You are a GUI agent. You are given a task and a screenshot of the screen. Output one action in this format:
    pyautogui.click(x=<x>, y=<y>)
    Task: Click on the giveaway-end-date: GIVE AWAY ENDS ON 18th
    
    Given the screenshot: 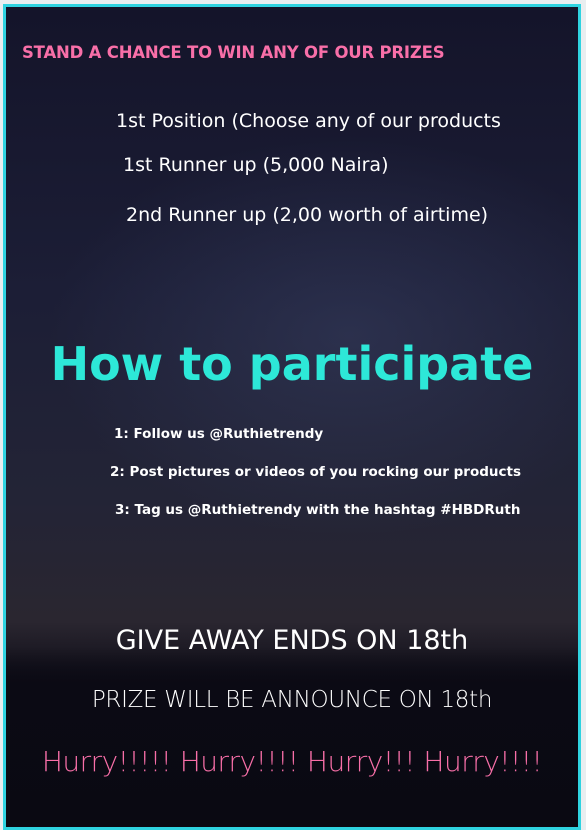 What is the action you would take?
    pyautogui.click(x=292, y=640)
    